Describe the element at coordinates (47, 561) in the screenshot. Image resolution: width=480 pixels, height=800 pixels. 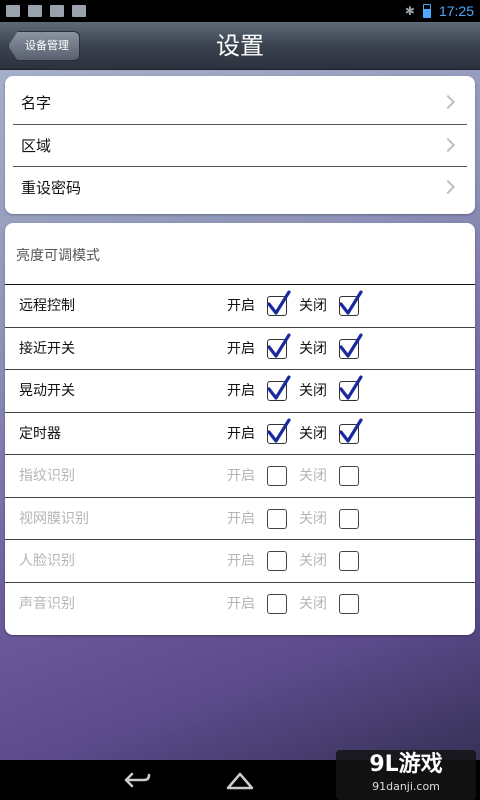
I see `mode-name: 人脸识别` at that location.